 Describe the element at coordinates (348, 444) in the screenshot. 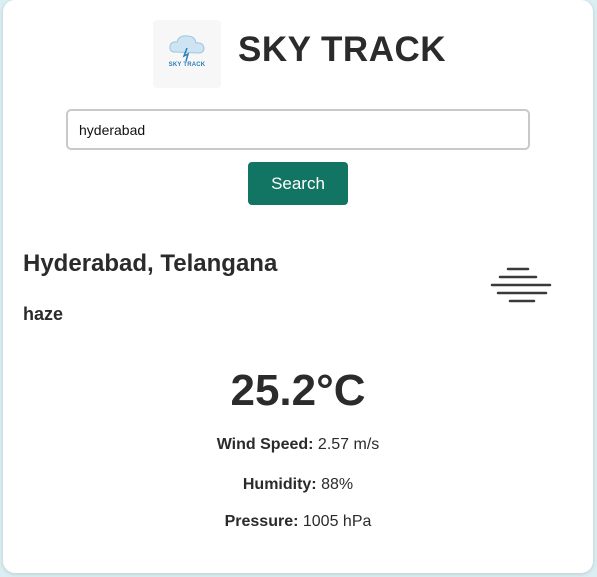

I see `wind-speed-value: 2.57 m/s` at that location.